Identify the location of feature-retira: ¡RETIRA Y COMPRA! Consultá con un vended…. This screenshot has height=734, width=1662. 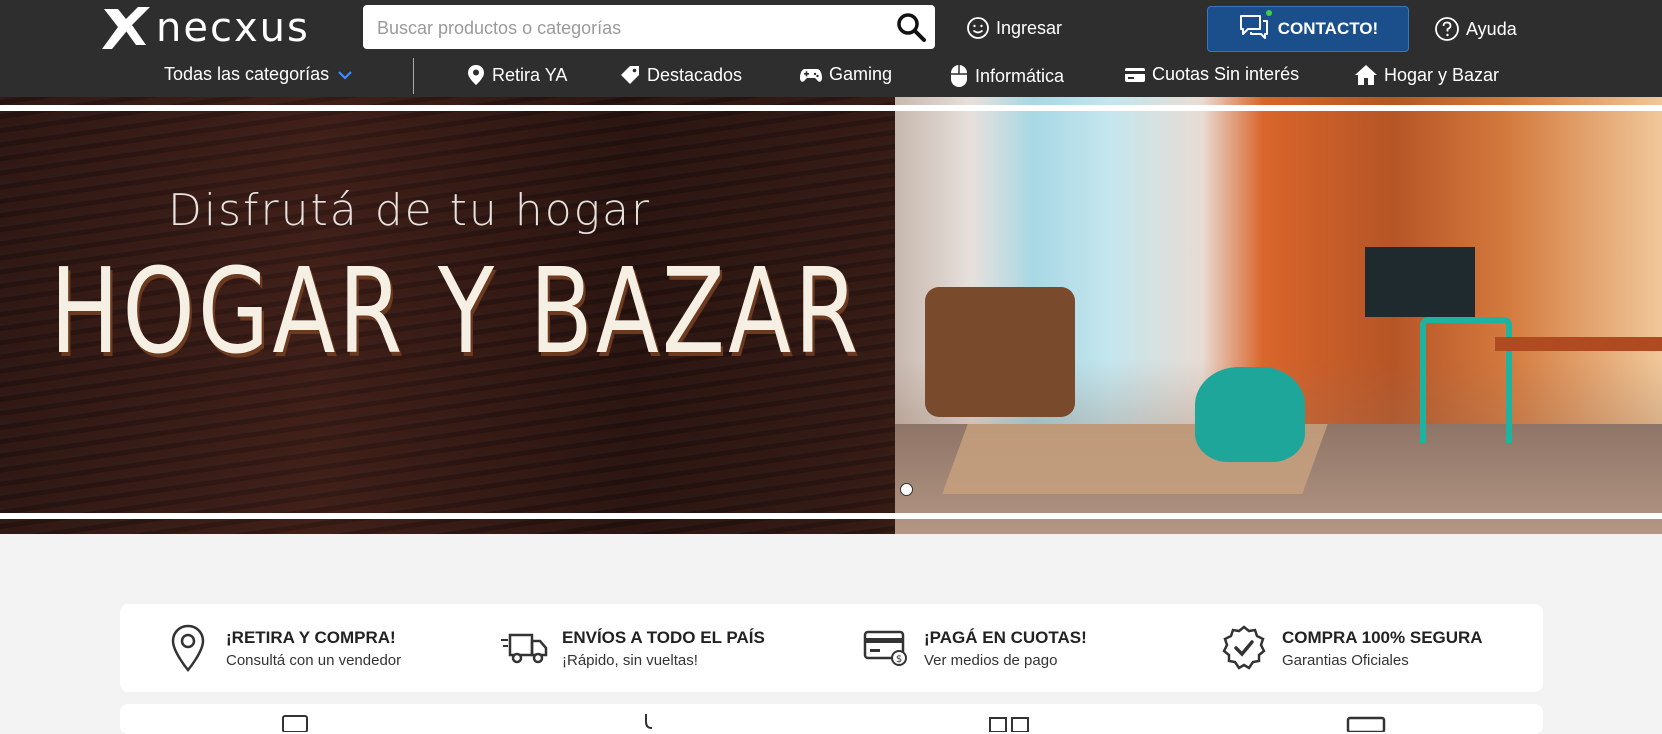
(282, 648).